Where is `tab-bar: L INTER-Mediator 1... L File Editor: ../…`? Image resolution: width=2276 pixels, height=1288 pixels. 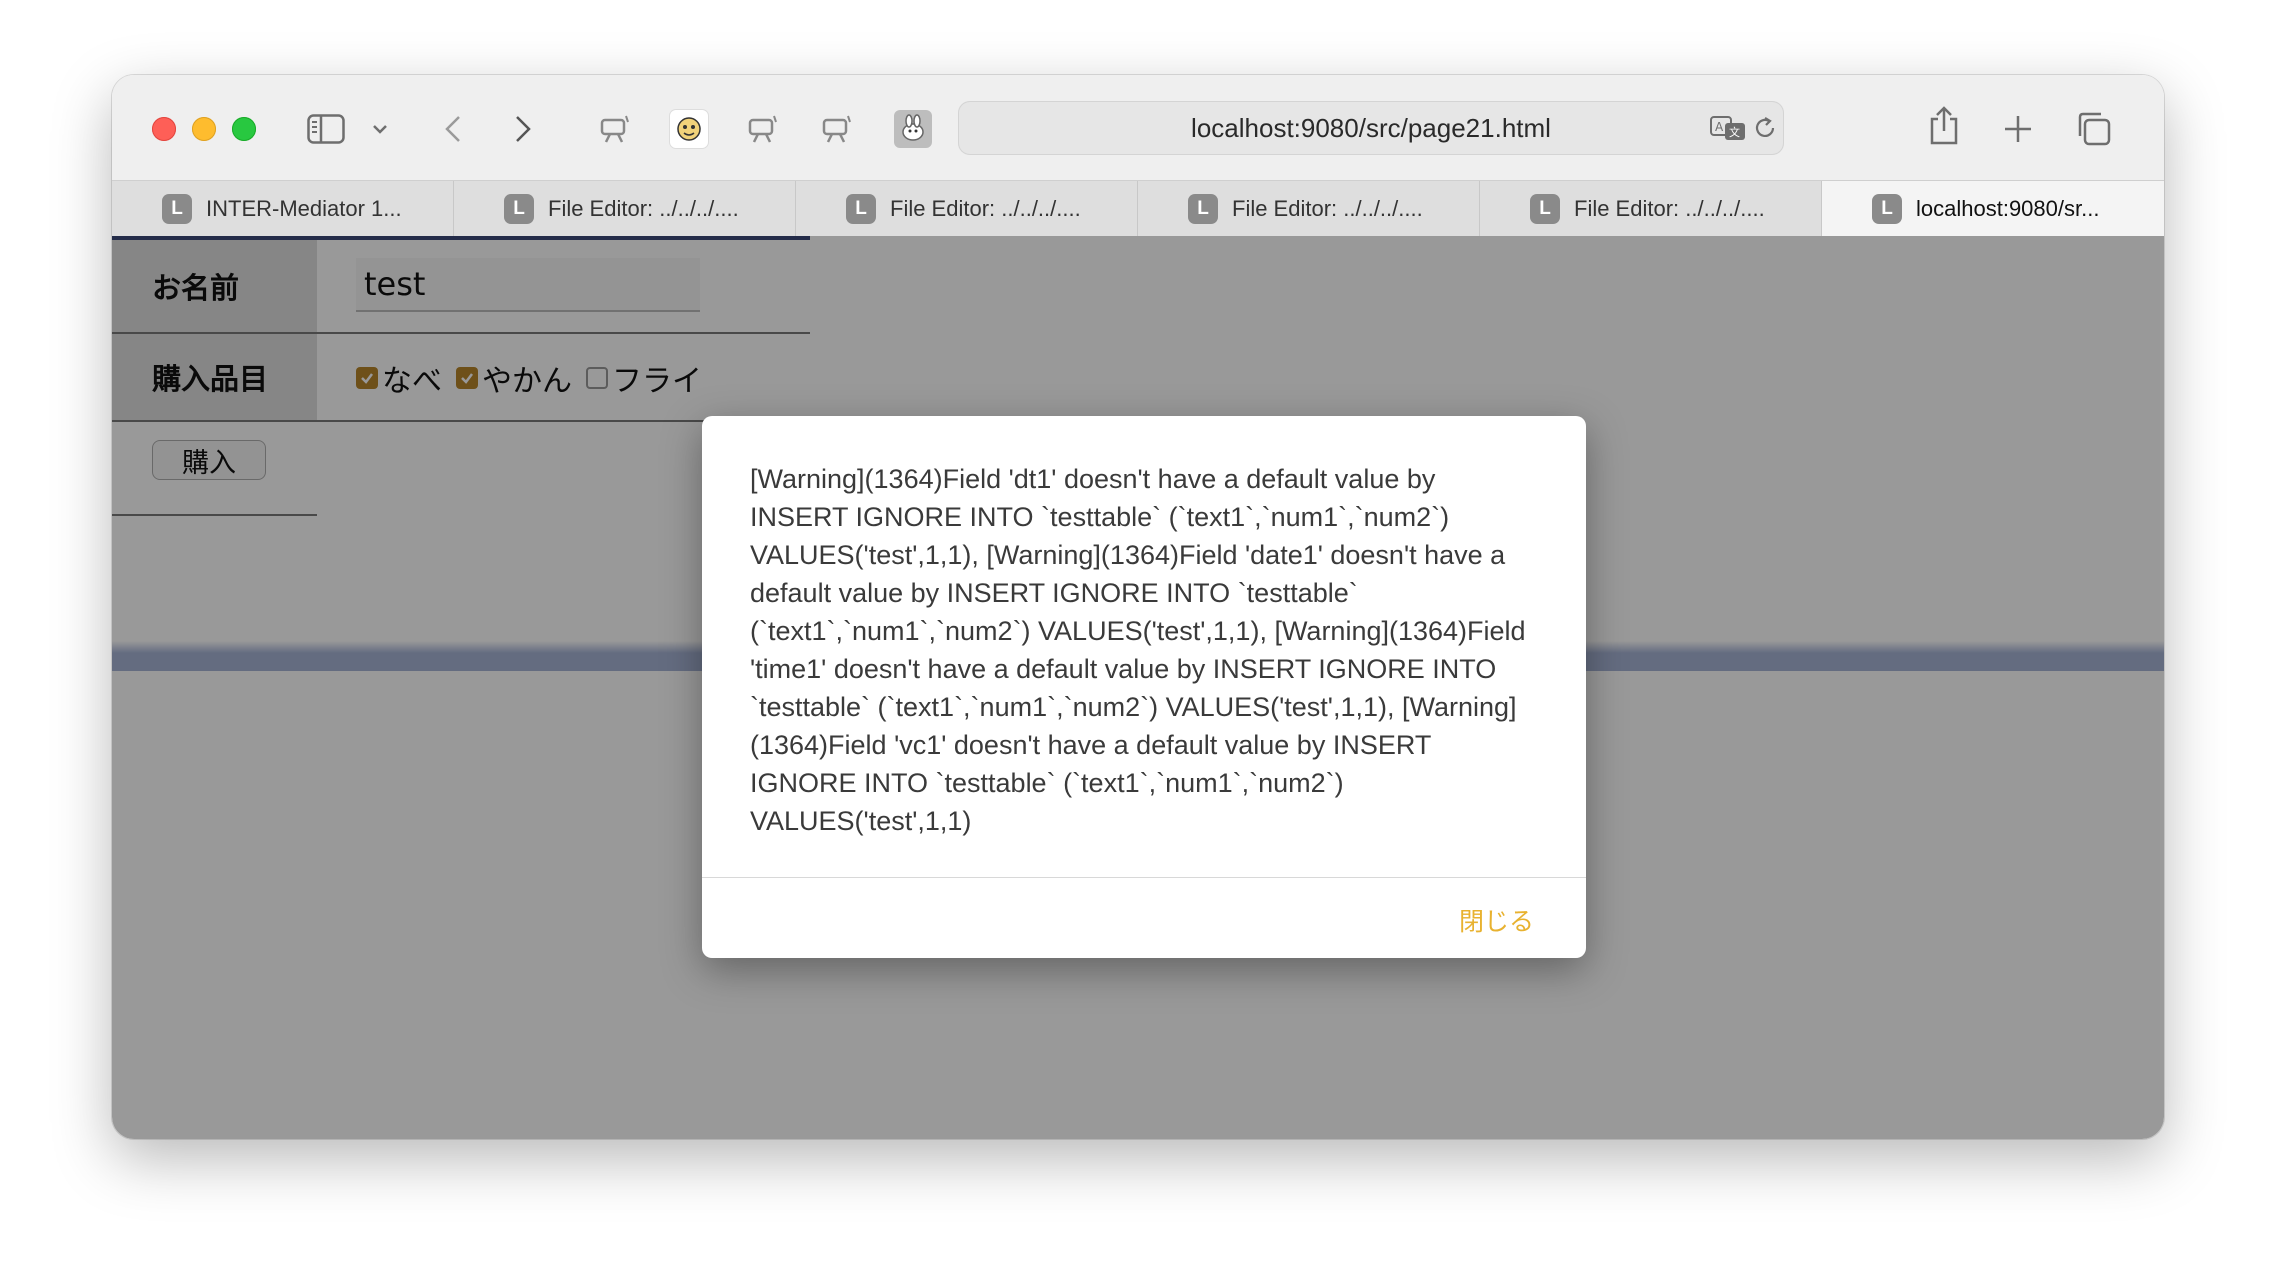
tab-bar: L INTER-Mediator 1... L File Editor: ../… is located at coordinates (1138, 208).